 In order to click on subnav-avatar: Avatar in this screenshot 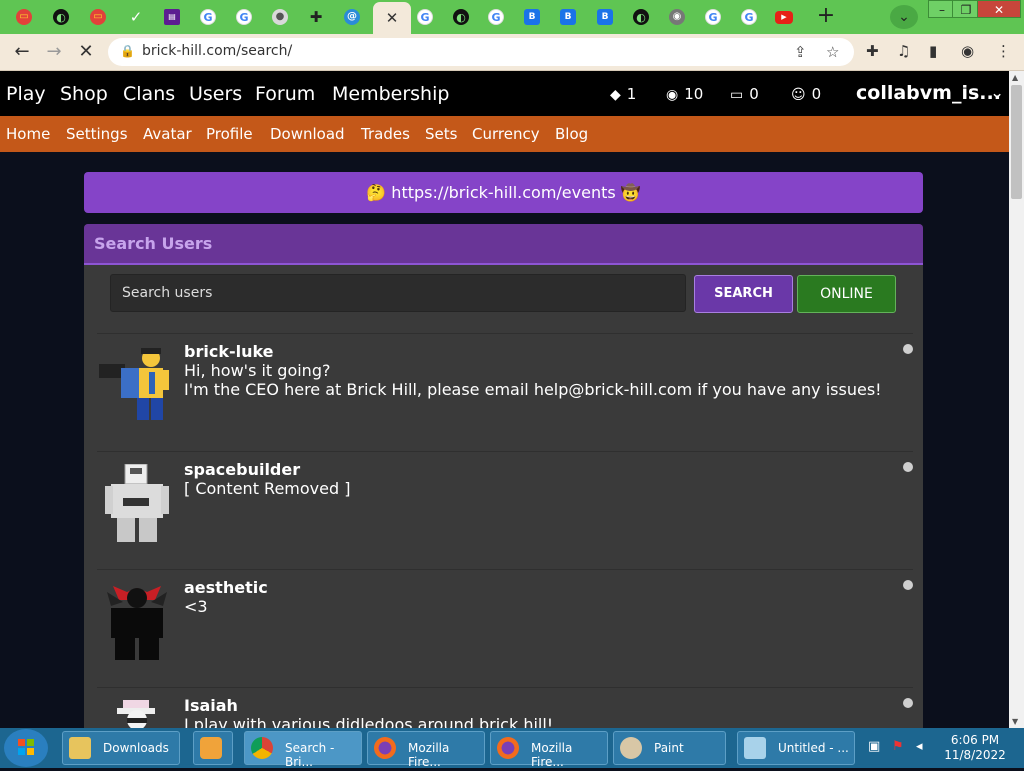, I will do `click(167, 134)`.